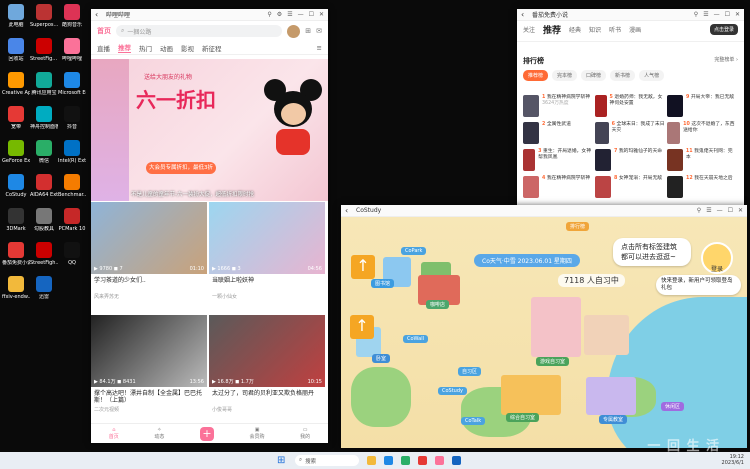  What do you see at coordinates (16, 16) in the screenshot?
I see `desktop-icon: 此电脑` at bounding box center [16, 16].